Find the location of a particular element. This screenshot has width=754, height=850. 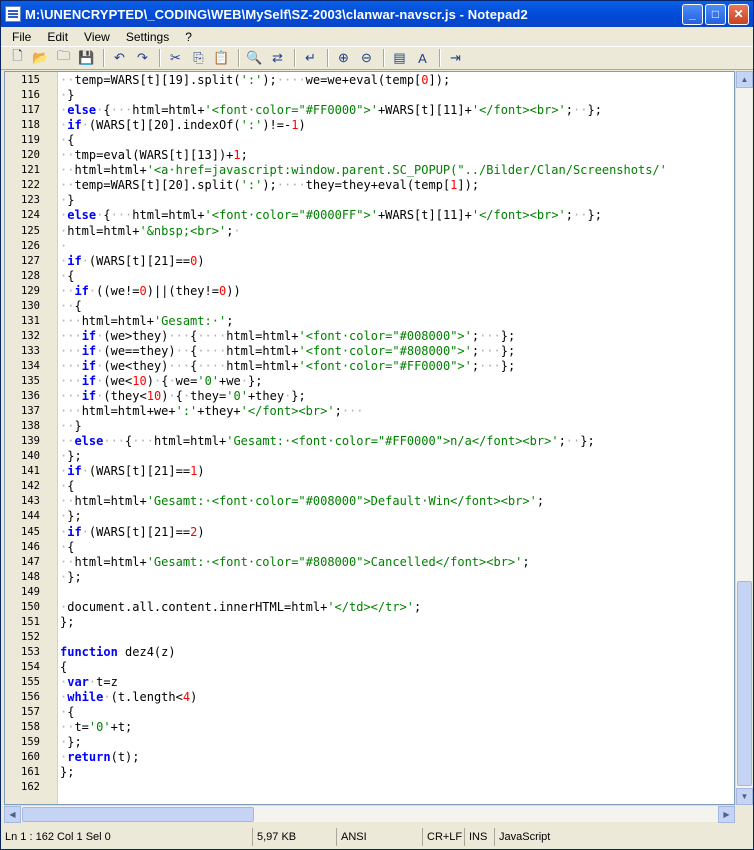

code-token: 10 is located at coordinates (139, 381).